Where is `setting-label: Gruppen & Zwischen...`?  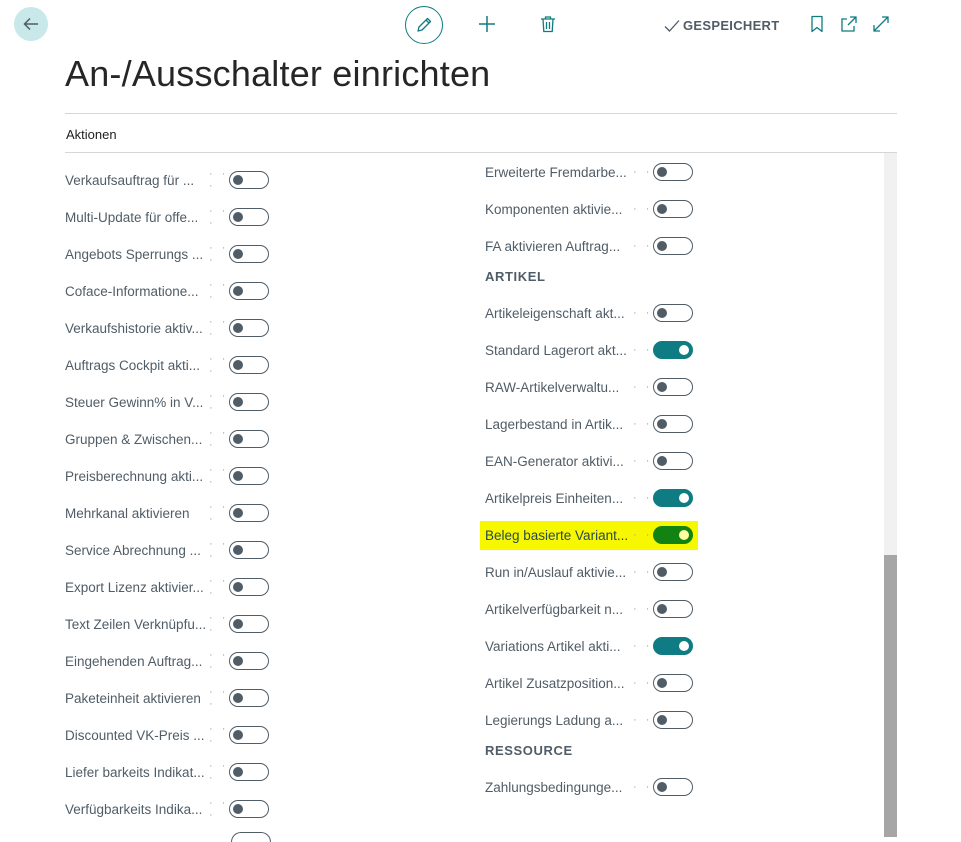 setting-label: Gruppen & Zwischen... is located at coordinates (134, 439).